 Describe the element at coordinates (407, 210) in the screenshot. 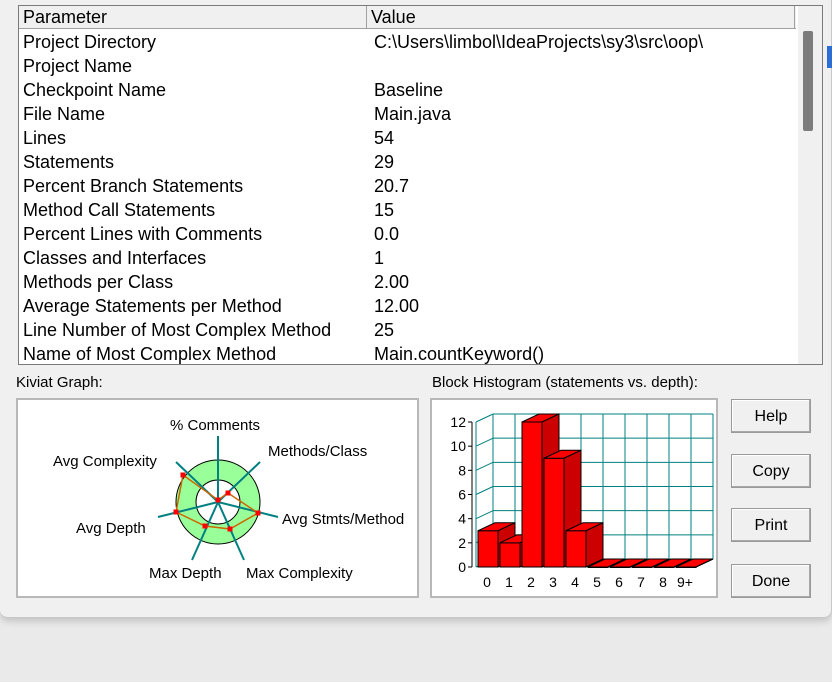

I see `table-row: Method Call Statements 15` at that location.